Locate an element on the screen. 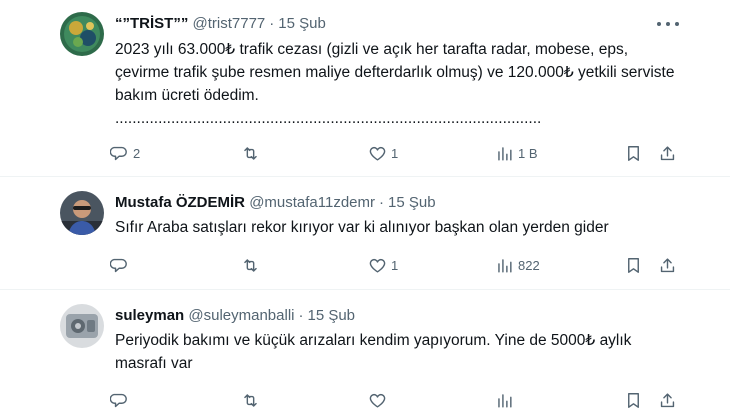  views-count: 1 B is located at coordinates (528, 153).